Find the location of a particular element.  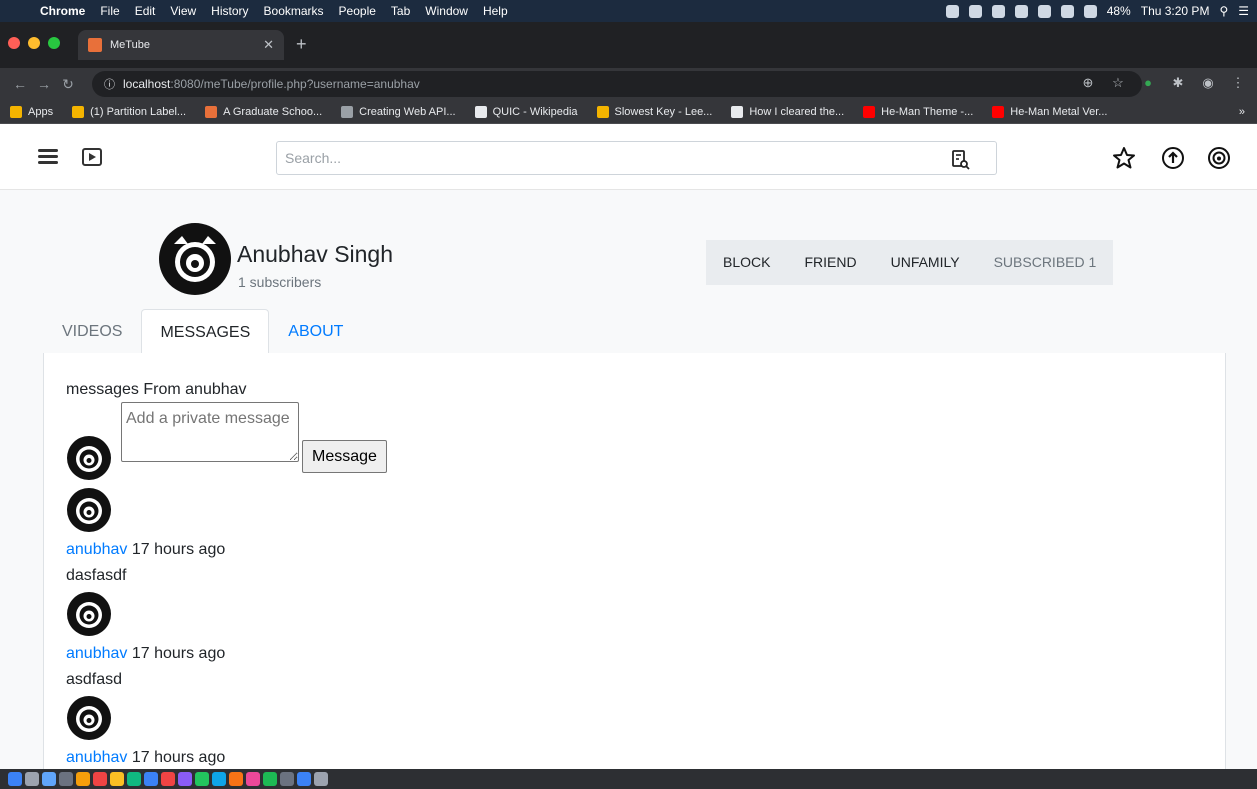

new-tab-icon: + is located at coordinates (301, 44).